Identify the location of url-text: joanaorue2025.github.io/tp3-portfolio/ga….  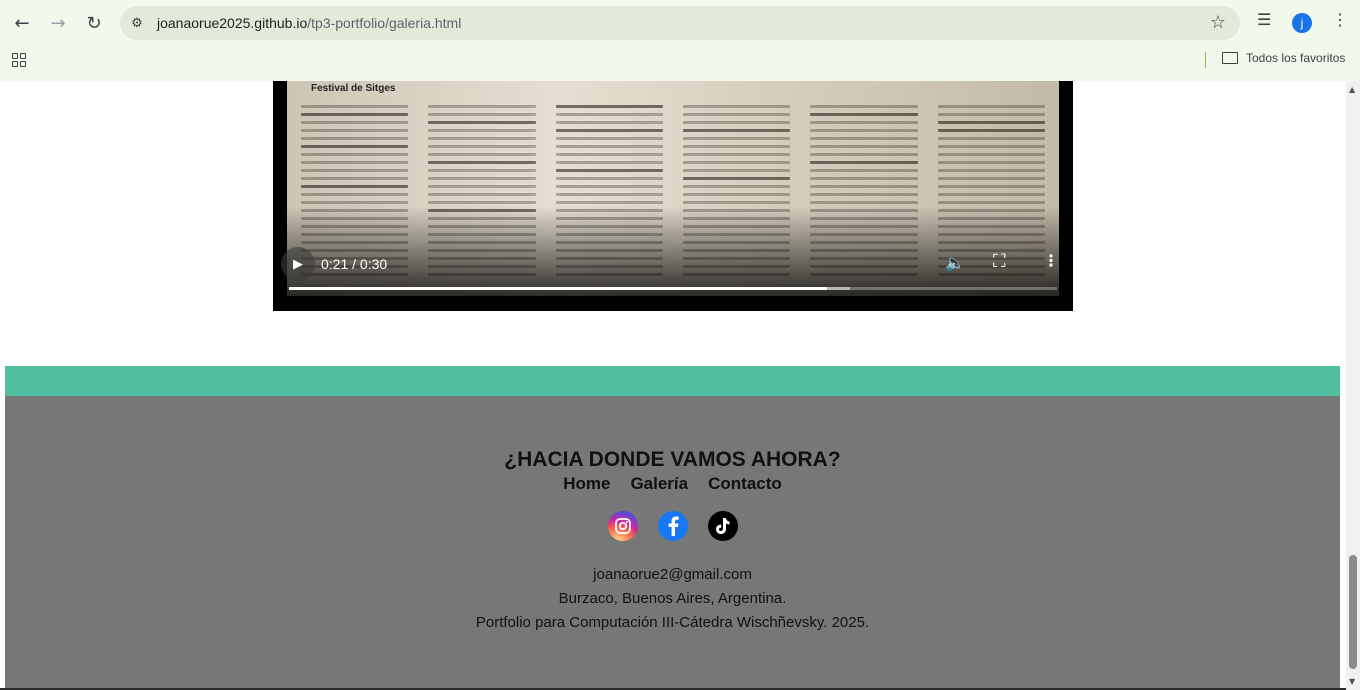
(309, 23).